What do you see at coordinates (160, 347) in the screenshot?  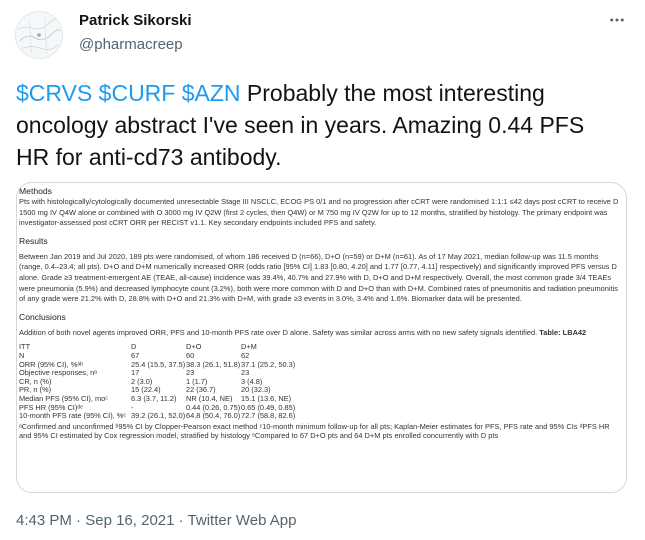 I see `table-header-row: ITT D D+O D+M` at bounding box center [160, 347].